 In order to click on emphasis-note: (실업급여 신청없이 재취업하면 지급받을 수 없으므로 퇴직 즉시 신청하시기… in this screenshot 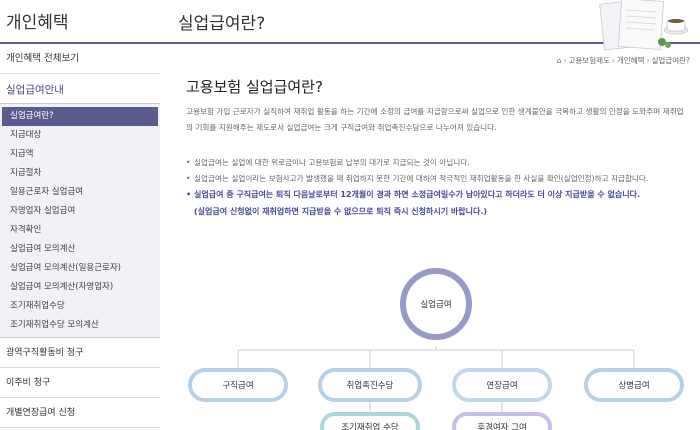, I will do `click(341, 211)`.